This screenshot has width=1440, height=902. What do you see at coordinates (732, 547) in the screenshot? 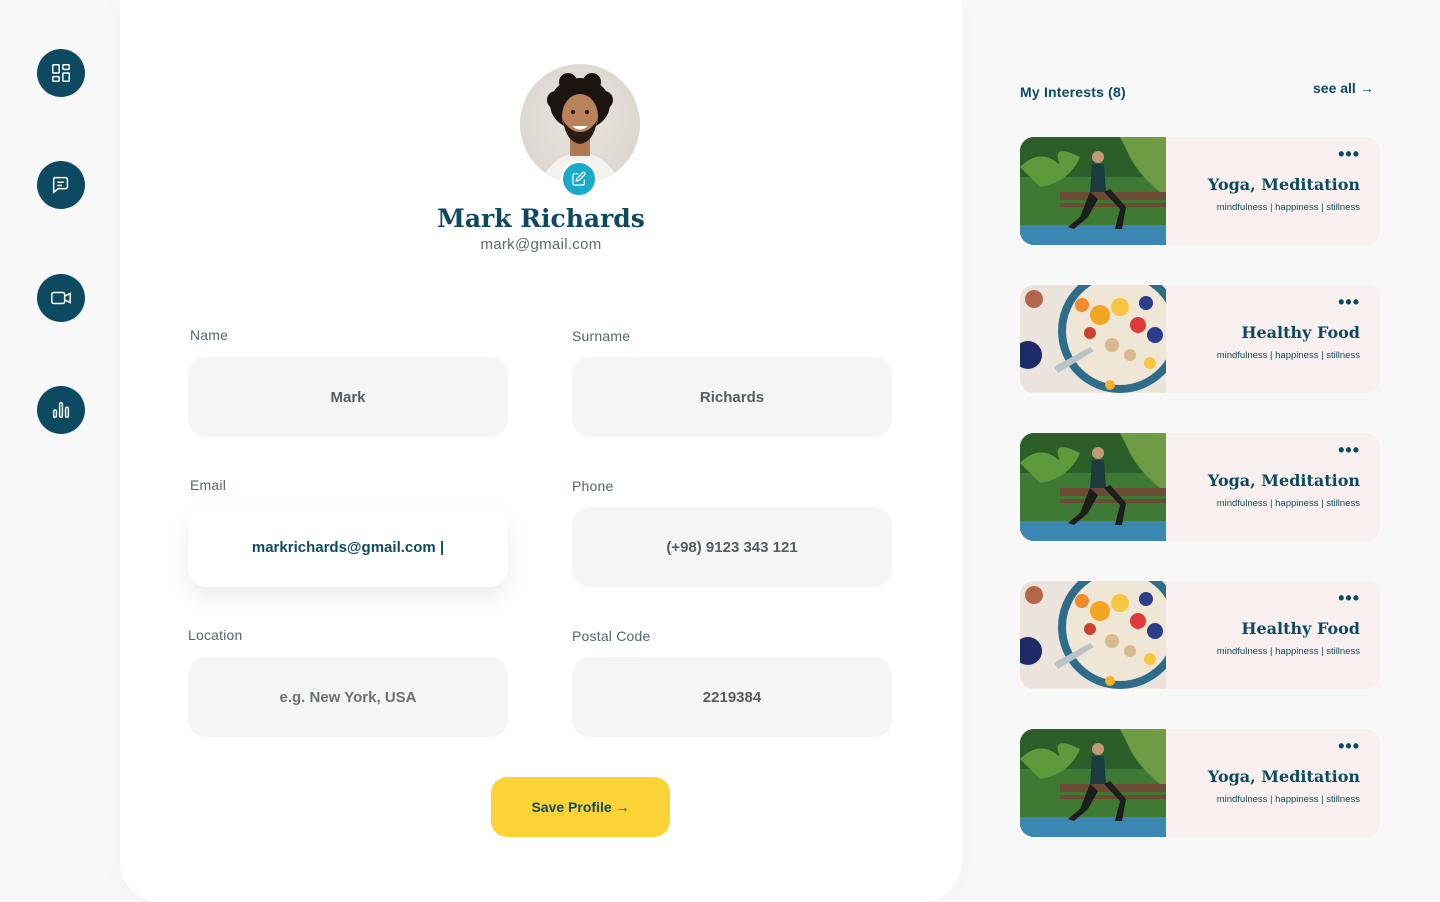
I see `phone-input: (+98) 9123 343 121` at bounding box center [732, 547].